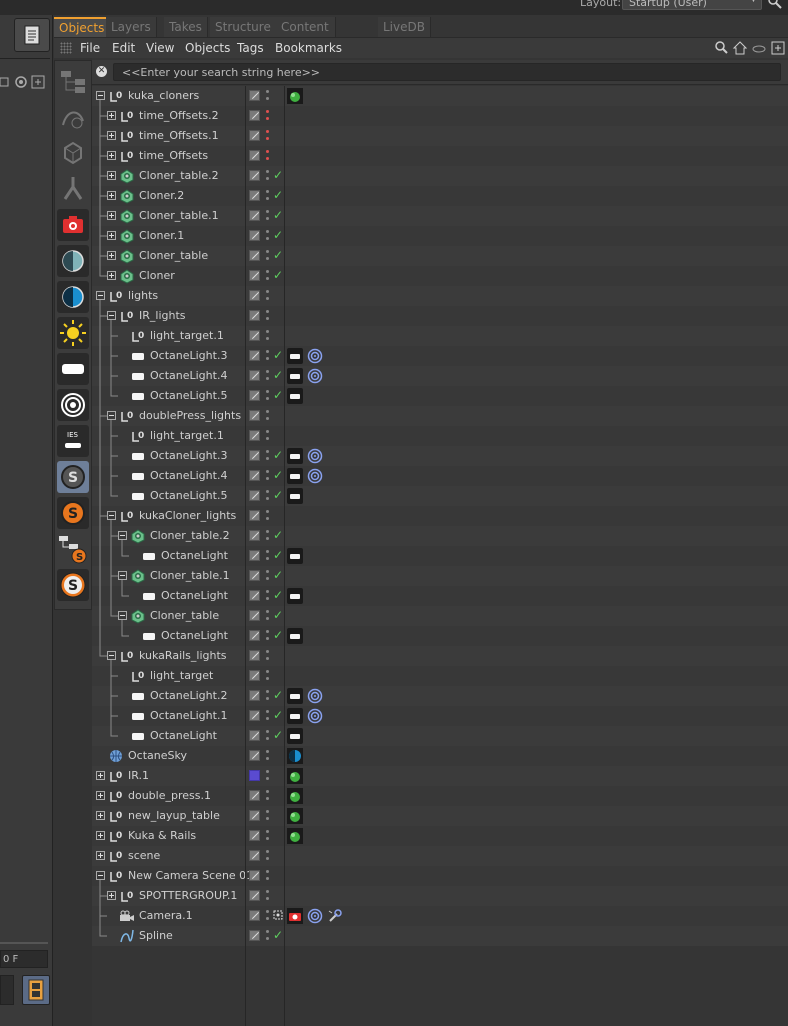 The image size is (788, 1026). I want to click on object-name: Cloner_table.2, so click(179, 175).